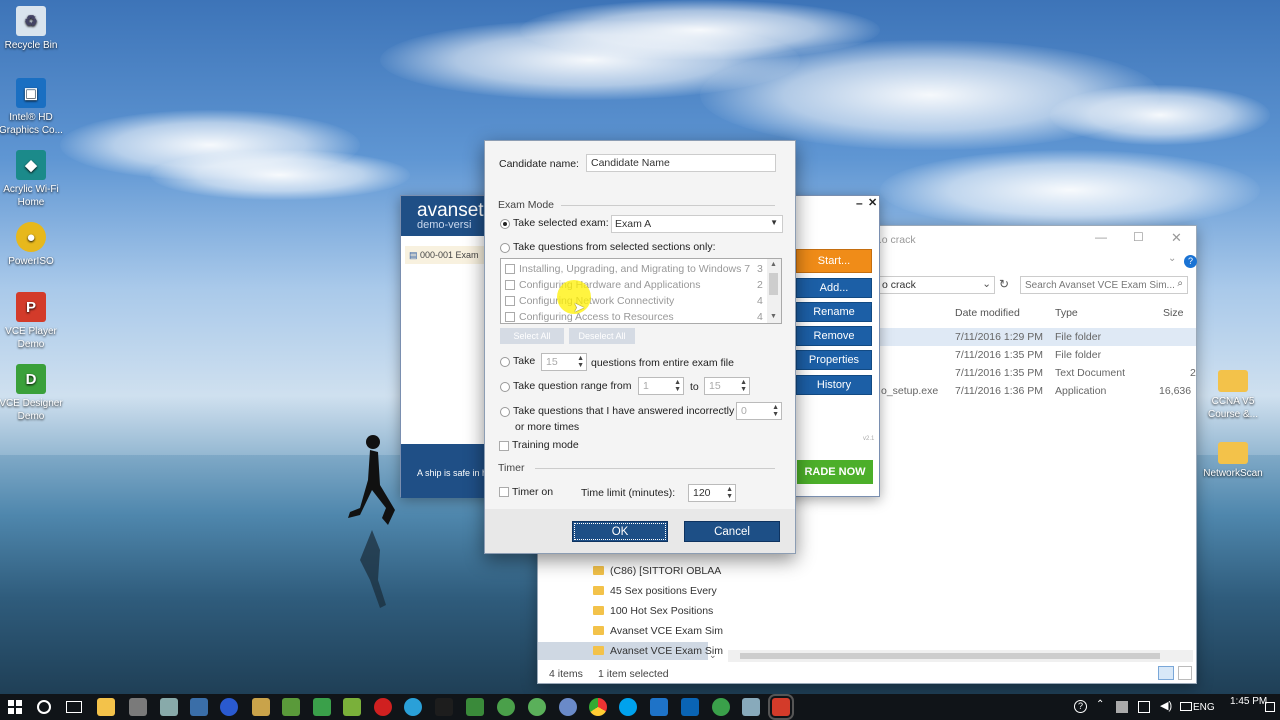 The image size is (1280, 720). Describe the element at coordinates (834, 312) in the screenshot. I see `rename-button: Rename` at that location.